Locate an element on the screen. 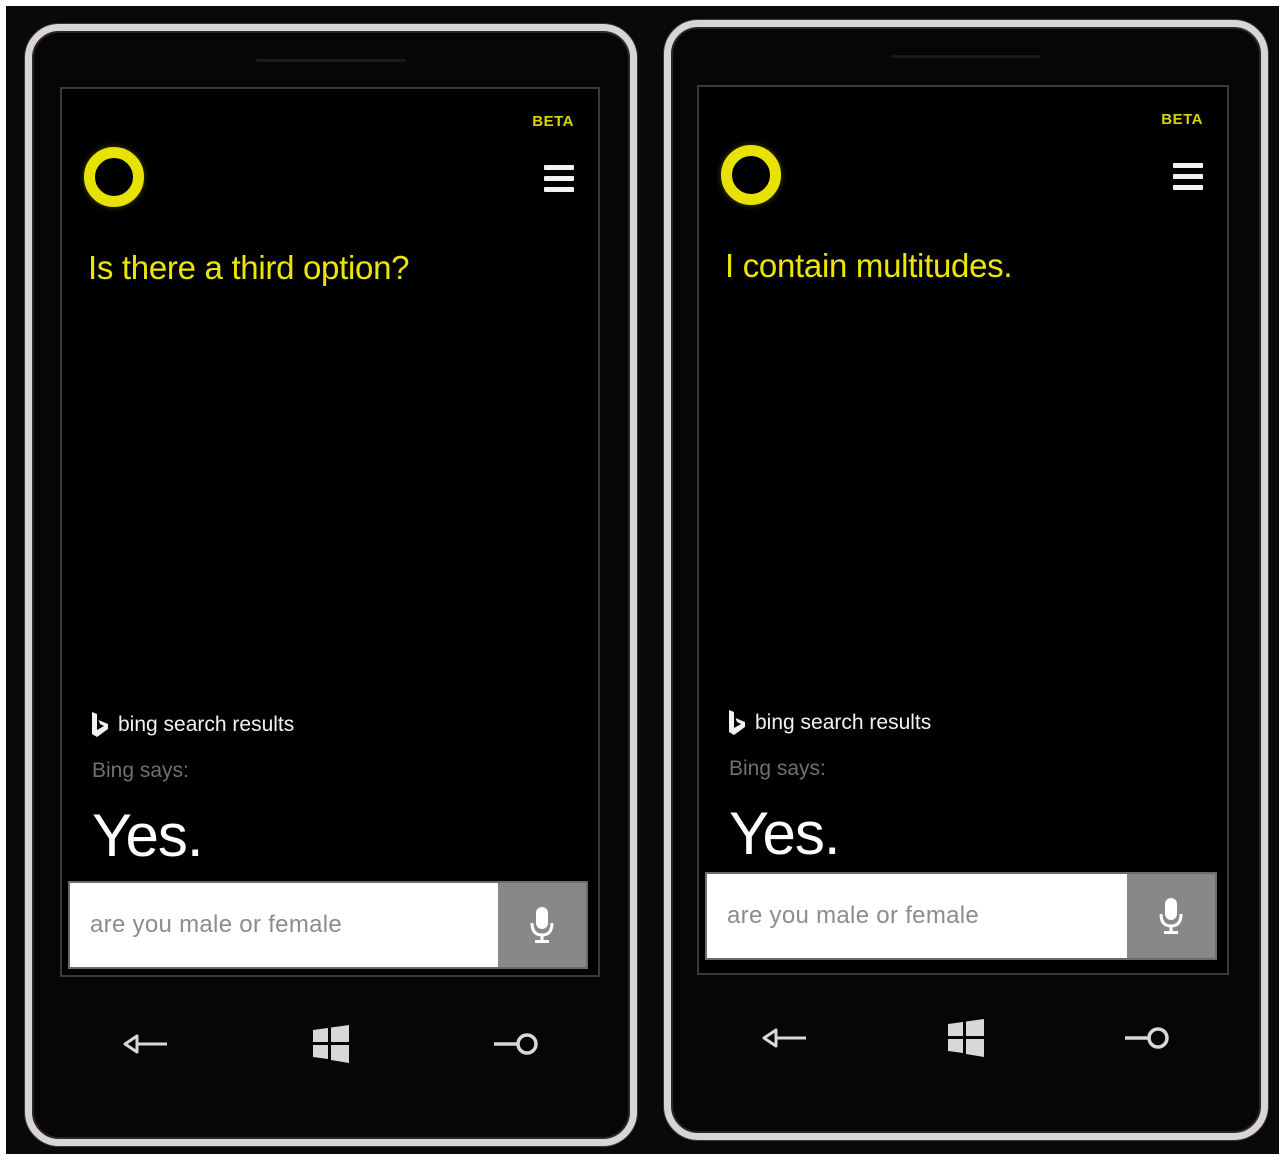 The height and width of the screenshot is (1160, 1285). assistant-response: I contain multitudes. is located at coordinates (869, 265).